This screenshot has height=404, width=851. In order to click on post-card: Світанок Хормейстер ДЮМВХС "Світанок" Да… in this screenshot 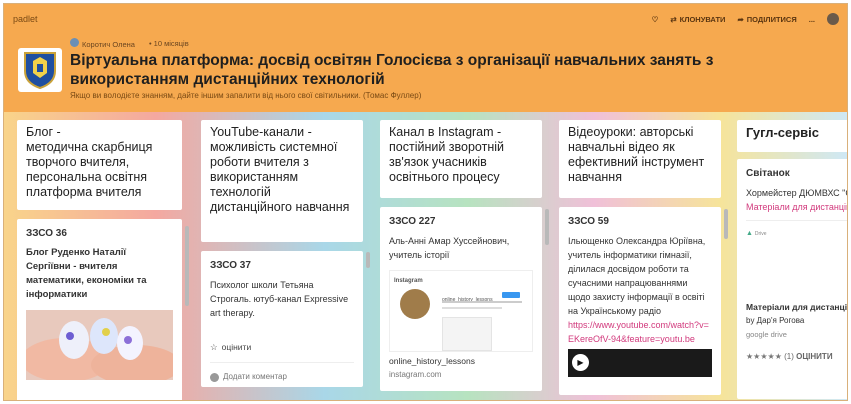, I will do `click(792, 279)`.